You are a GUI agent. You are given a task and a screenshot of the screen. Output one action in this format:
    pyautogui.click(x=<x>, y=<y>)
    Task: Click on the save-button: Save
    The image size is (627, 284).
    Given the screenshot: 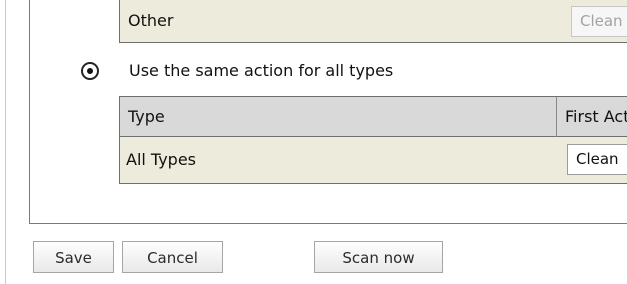 What is the action you would take?
    pyautogui.click(x=73, y=257)
    